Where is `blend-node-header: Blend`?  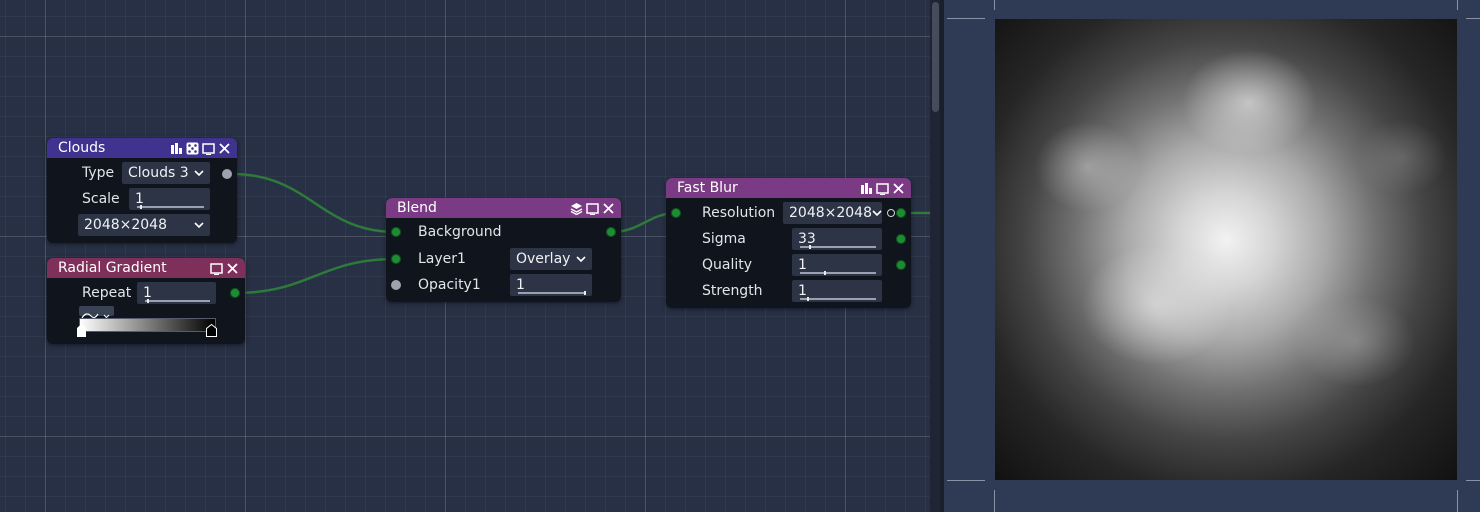
blend-node-header: Blend is located at coordinates (503, 208).